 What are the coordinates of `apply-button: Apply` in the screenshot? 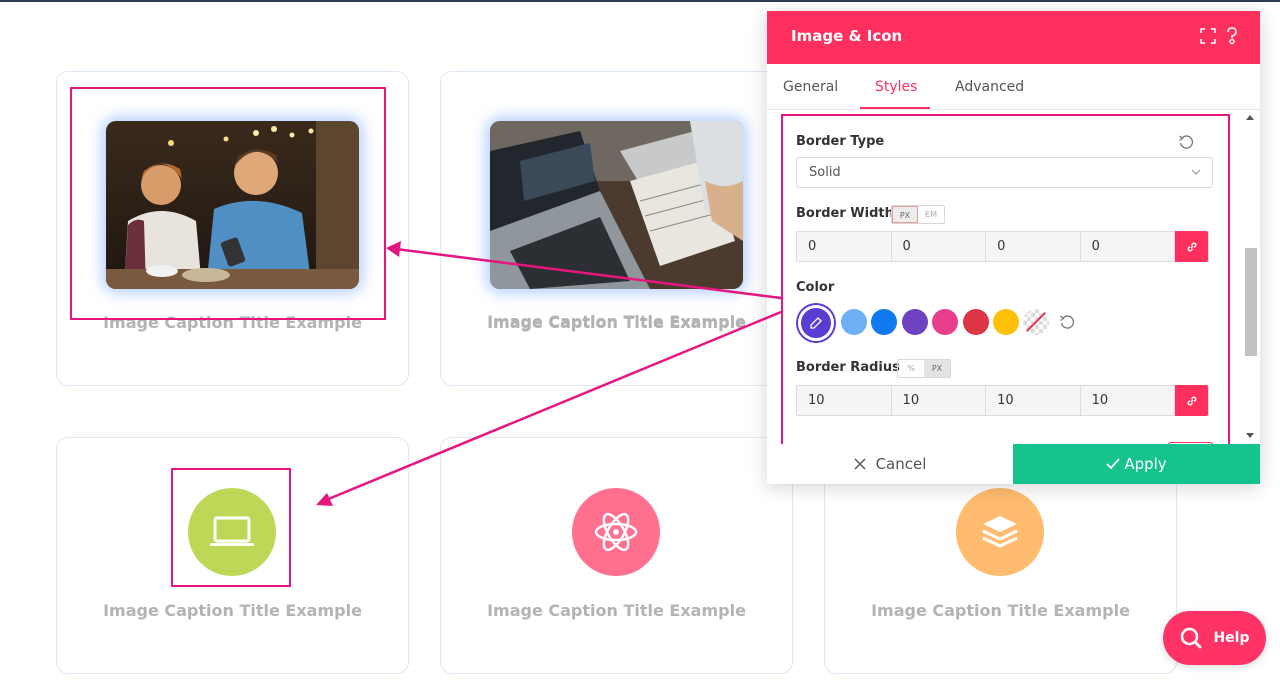 It's located at (1136, 464).